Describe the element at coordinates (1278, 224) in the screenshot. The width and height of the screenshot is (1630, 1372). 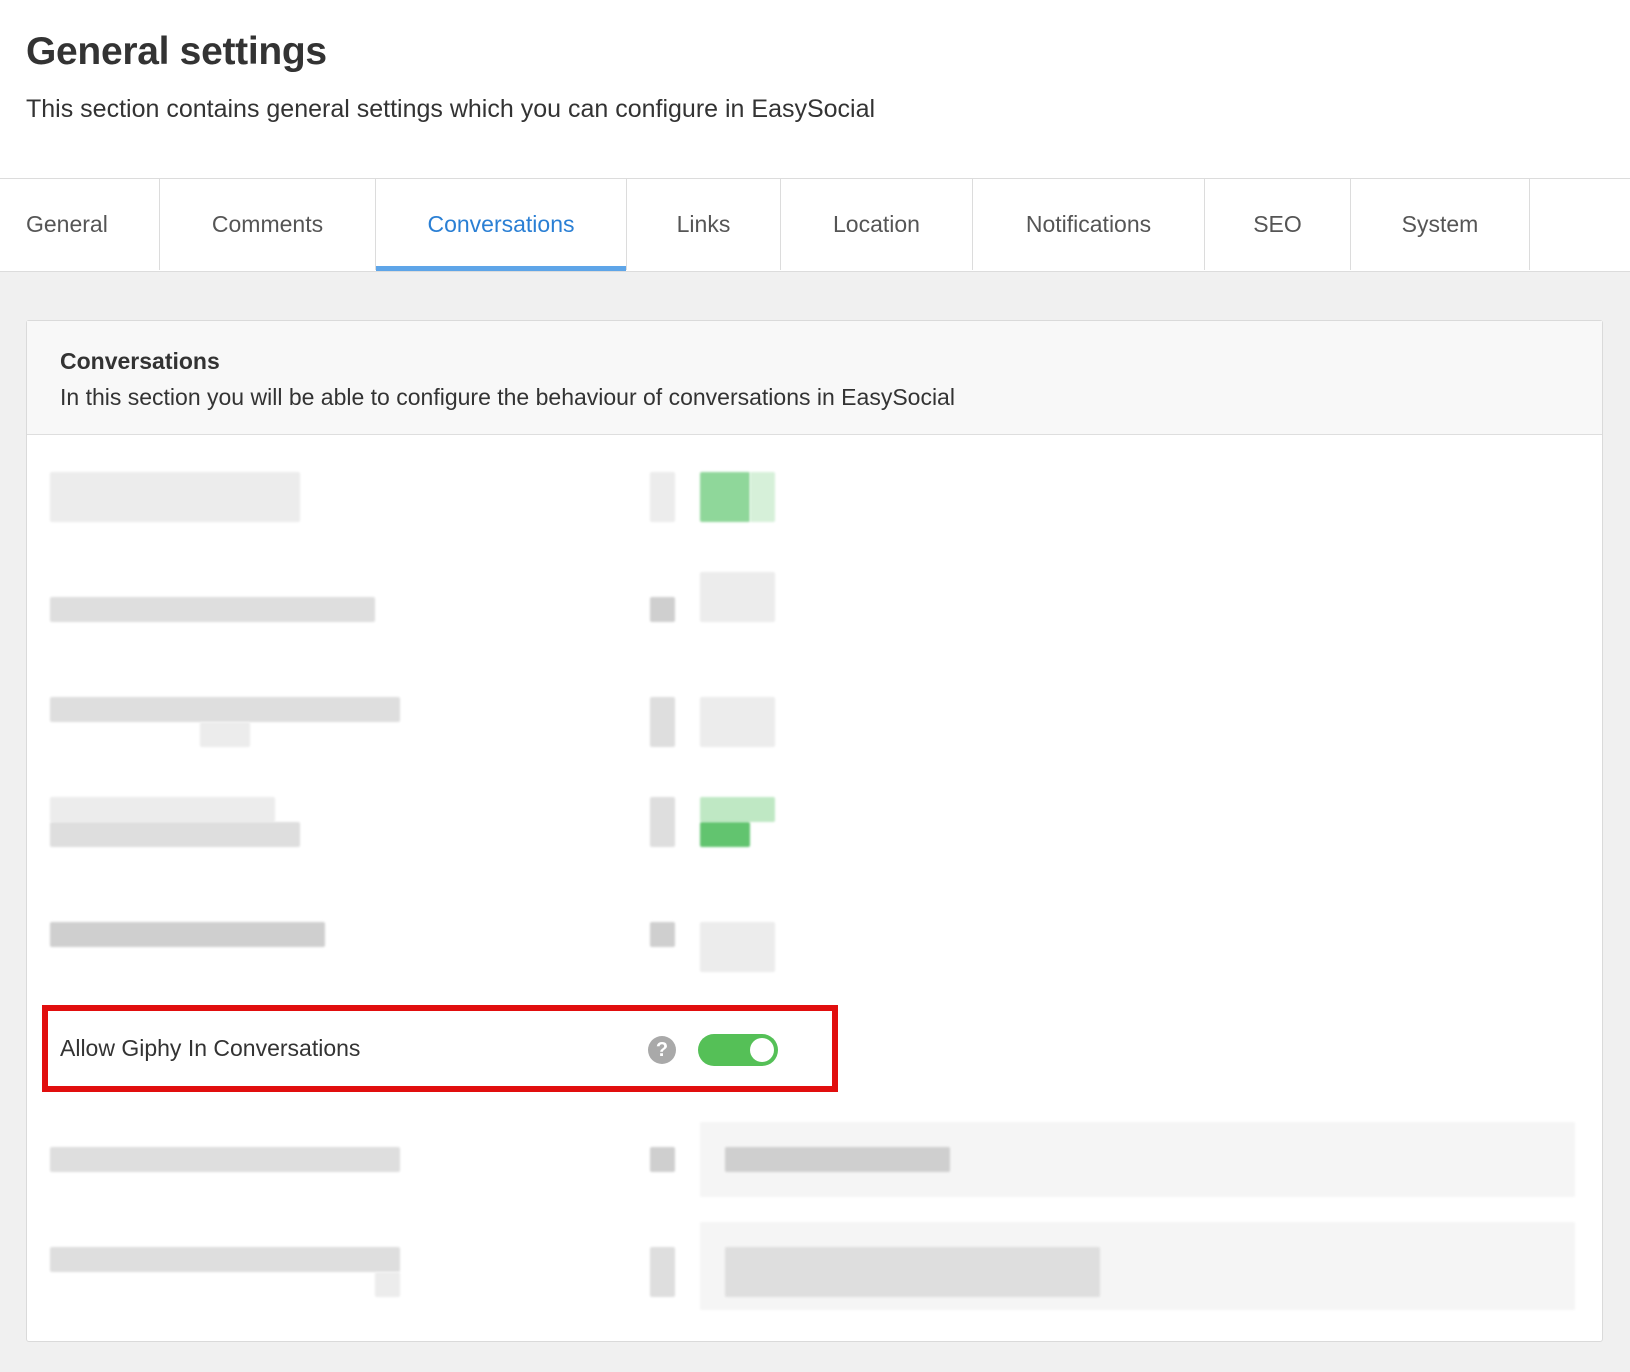
I see `tab-seo: SEO` at that location.